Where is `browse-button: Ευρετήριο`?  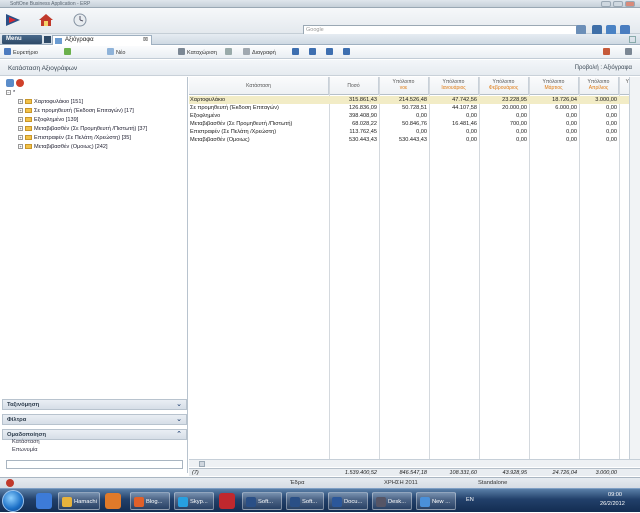
browse-button: Ευρετήριο is located at coordinates (21, 52).